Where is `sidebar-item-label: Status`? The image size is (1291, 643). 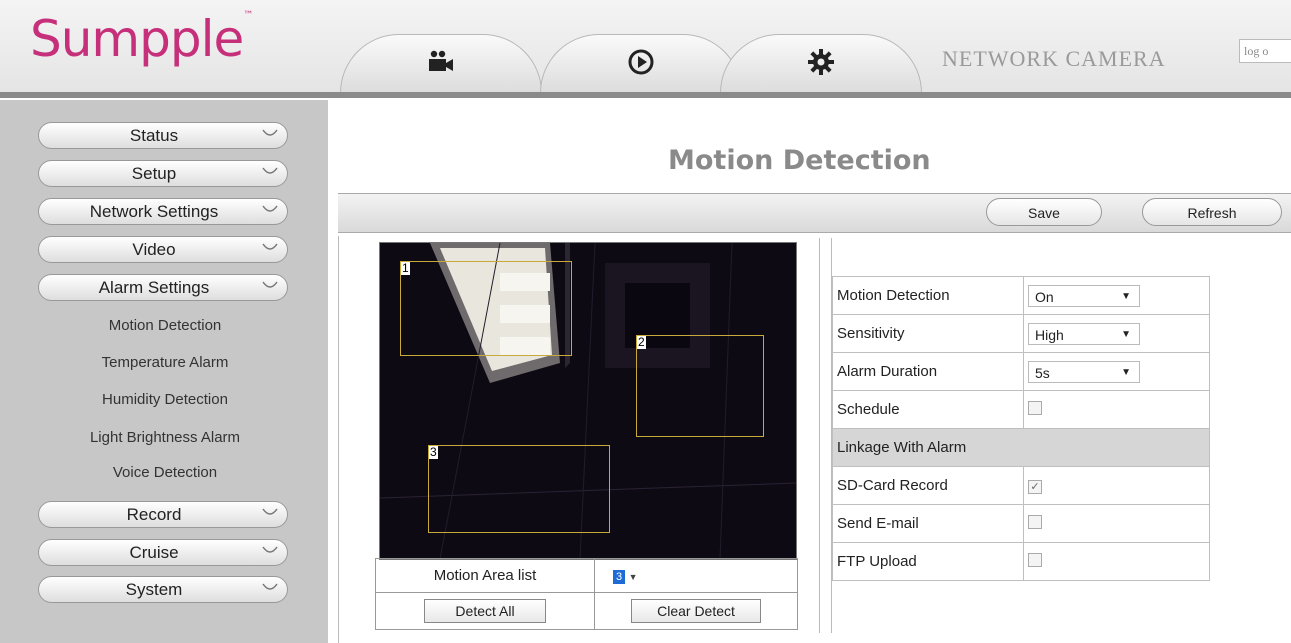
sidebar-item-label: Status is located at coordinates (154, 135).